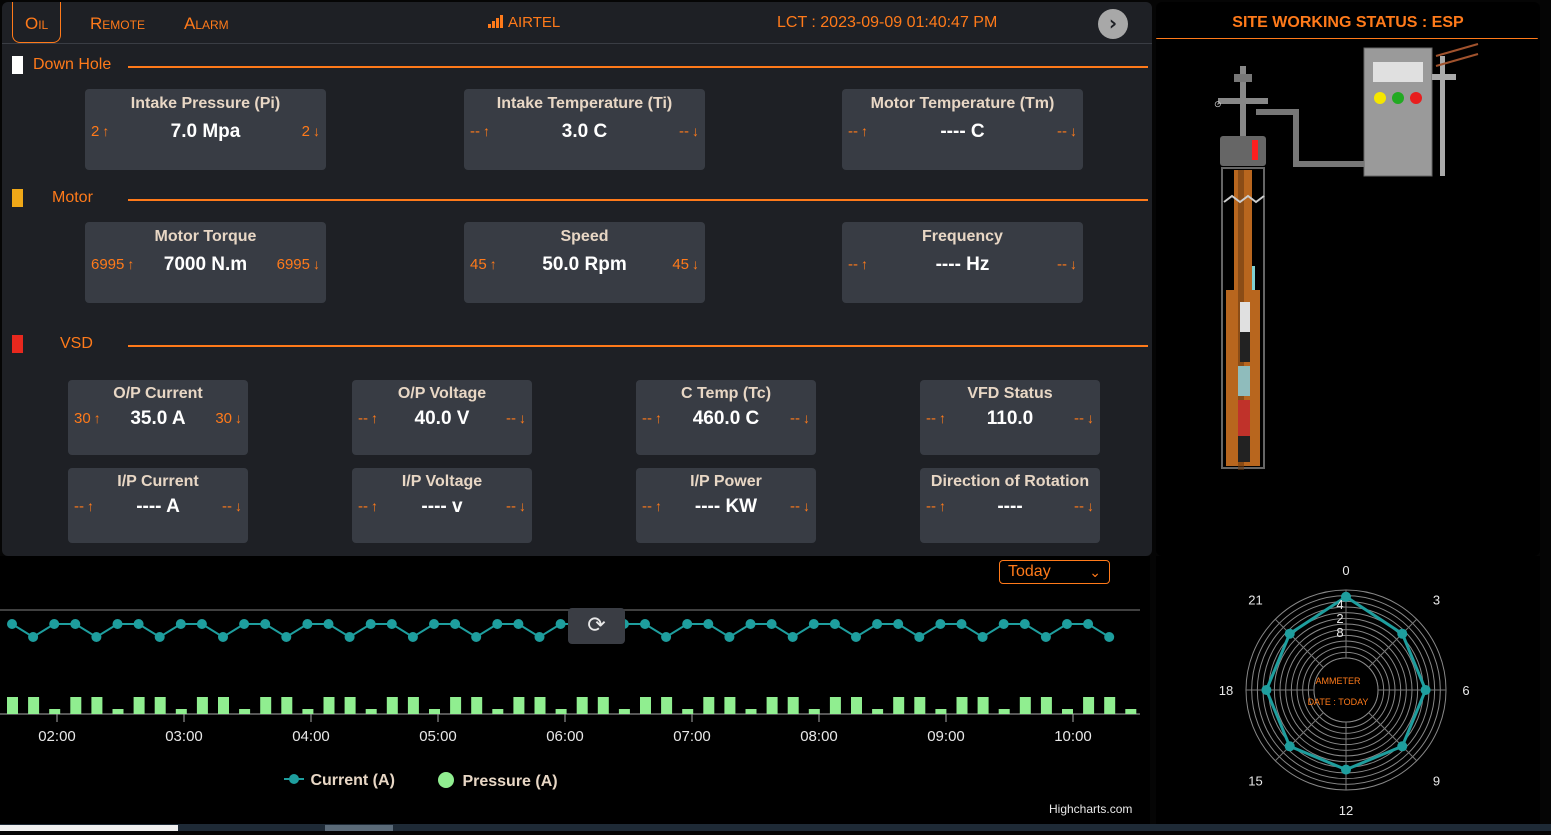 This screenshot has width=1551, height=835. I want to click on param-value: ---- C, so click(962, 131).